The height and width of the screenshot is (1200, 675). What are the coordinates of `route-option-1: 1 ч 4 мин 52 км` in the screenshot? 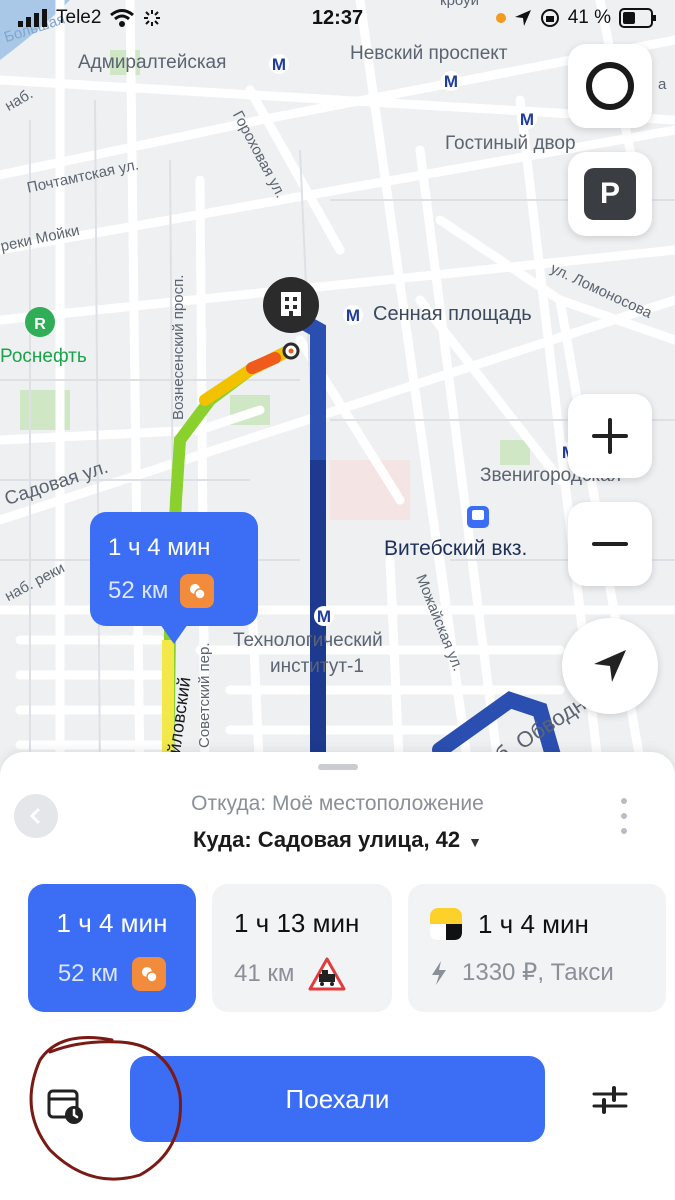 It's located at (112, 948).